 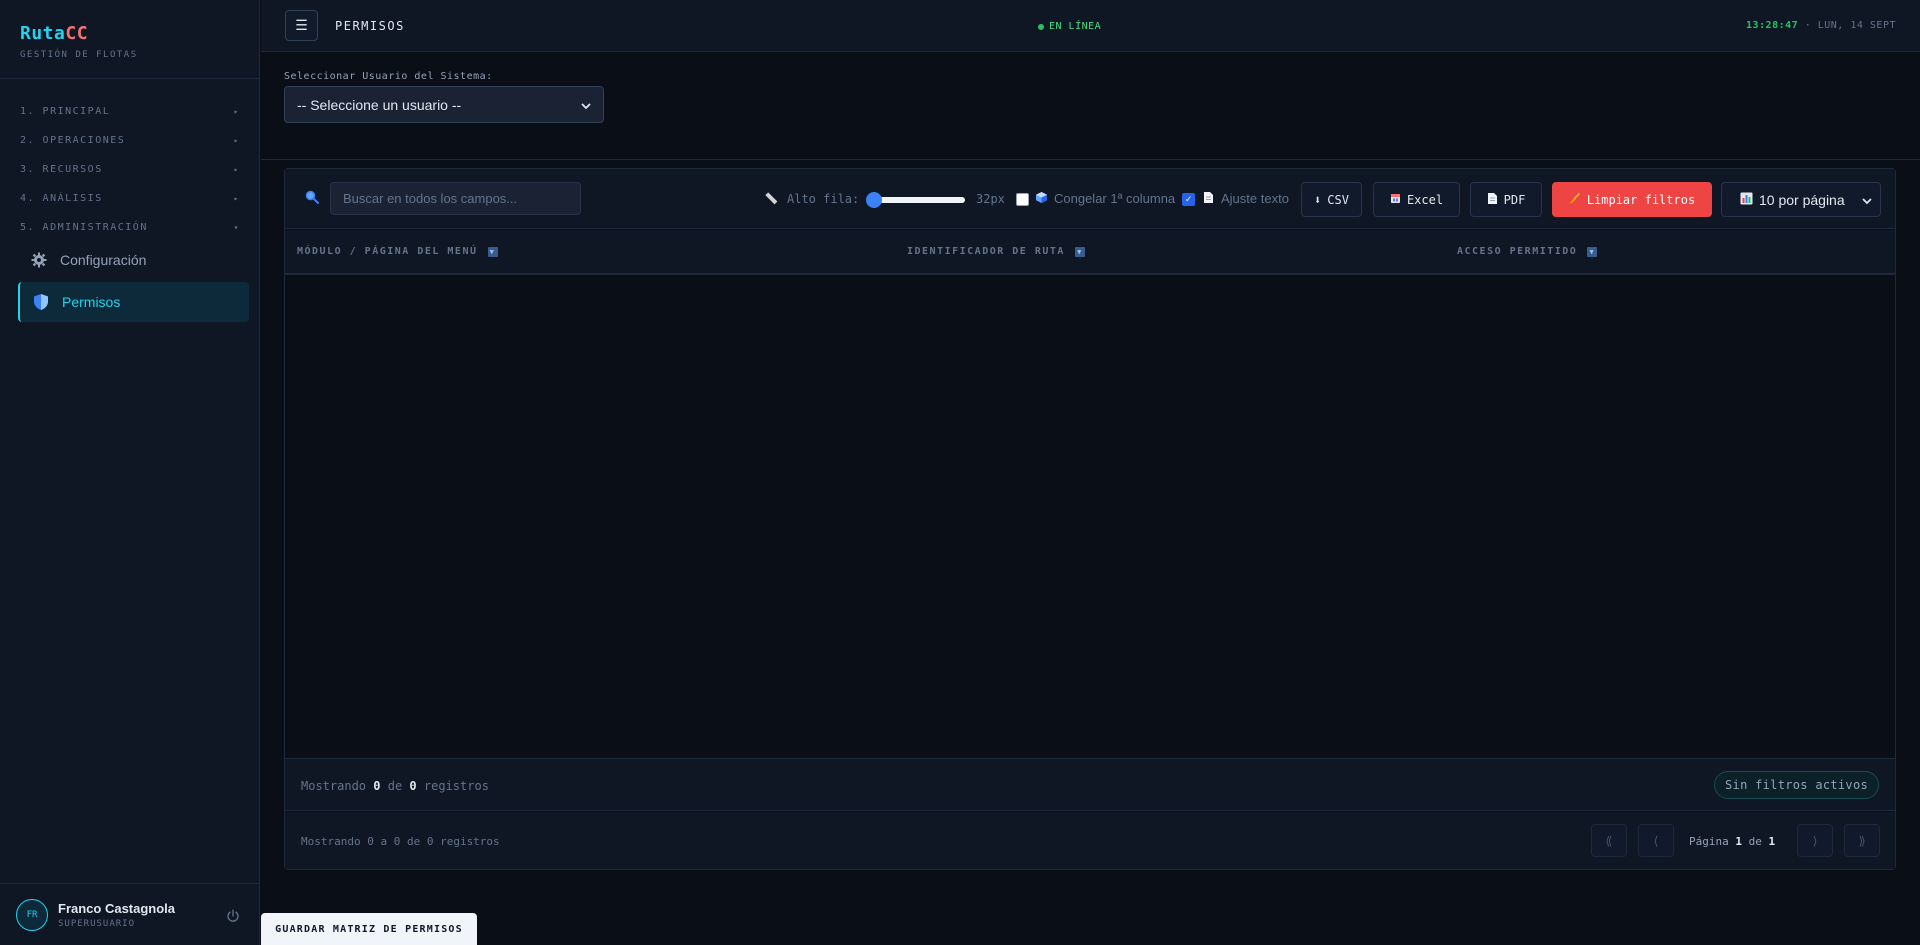 I want to click on total-pages: 1, so click(x=1772, y=841).